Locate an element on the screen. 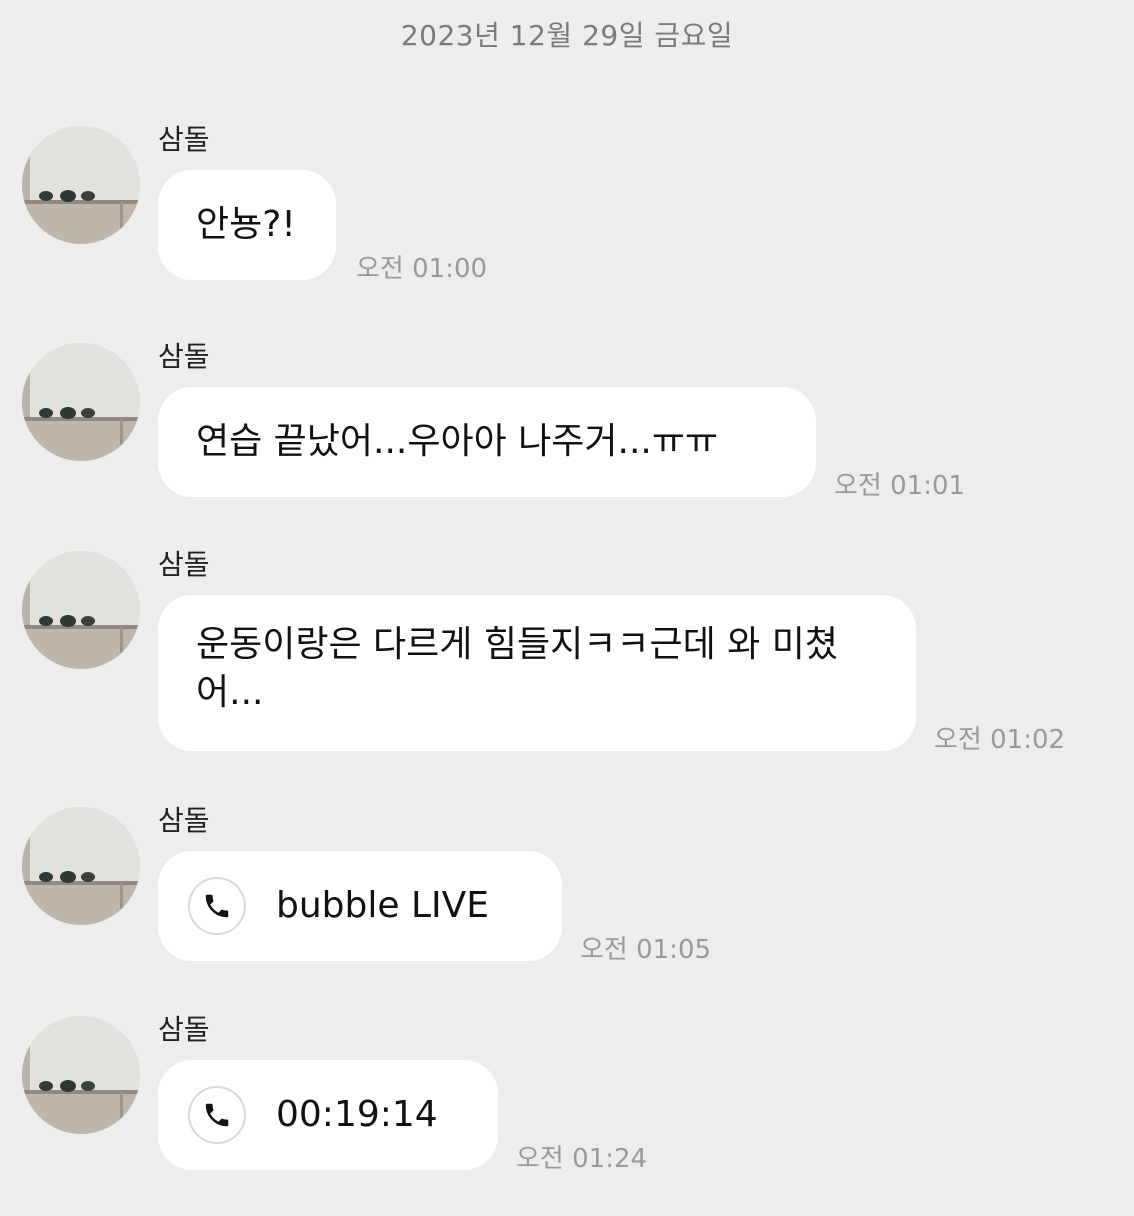 This screenshot has width=1134, height=1216. message-text: 안뇽?! is located at coordinates (246, 224).